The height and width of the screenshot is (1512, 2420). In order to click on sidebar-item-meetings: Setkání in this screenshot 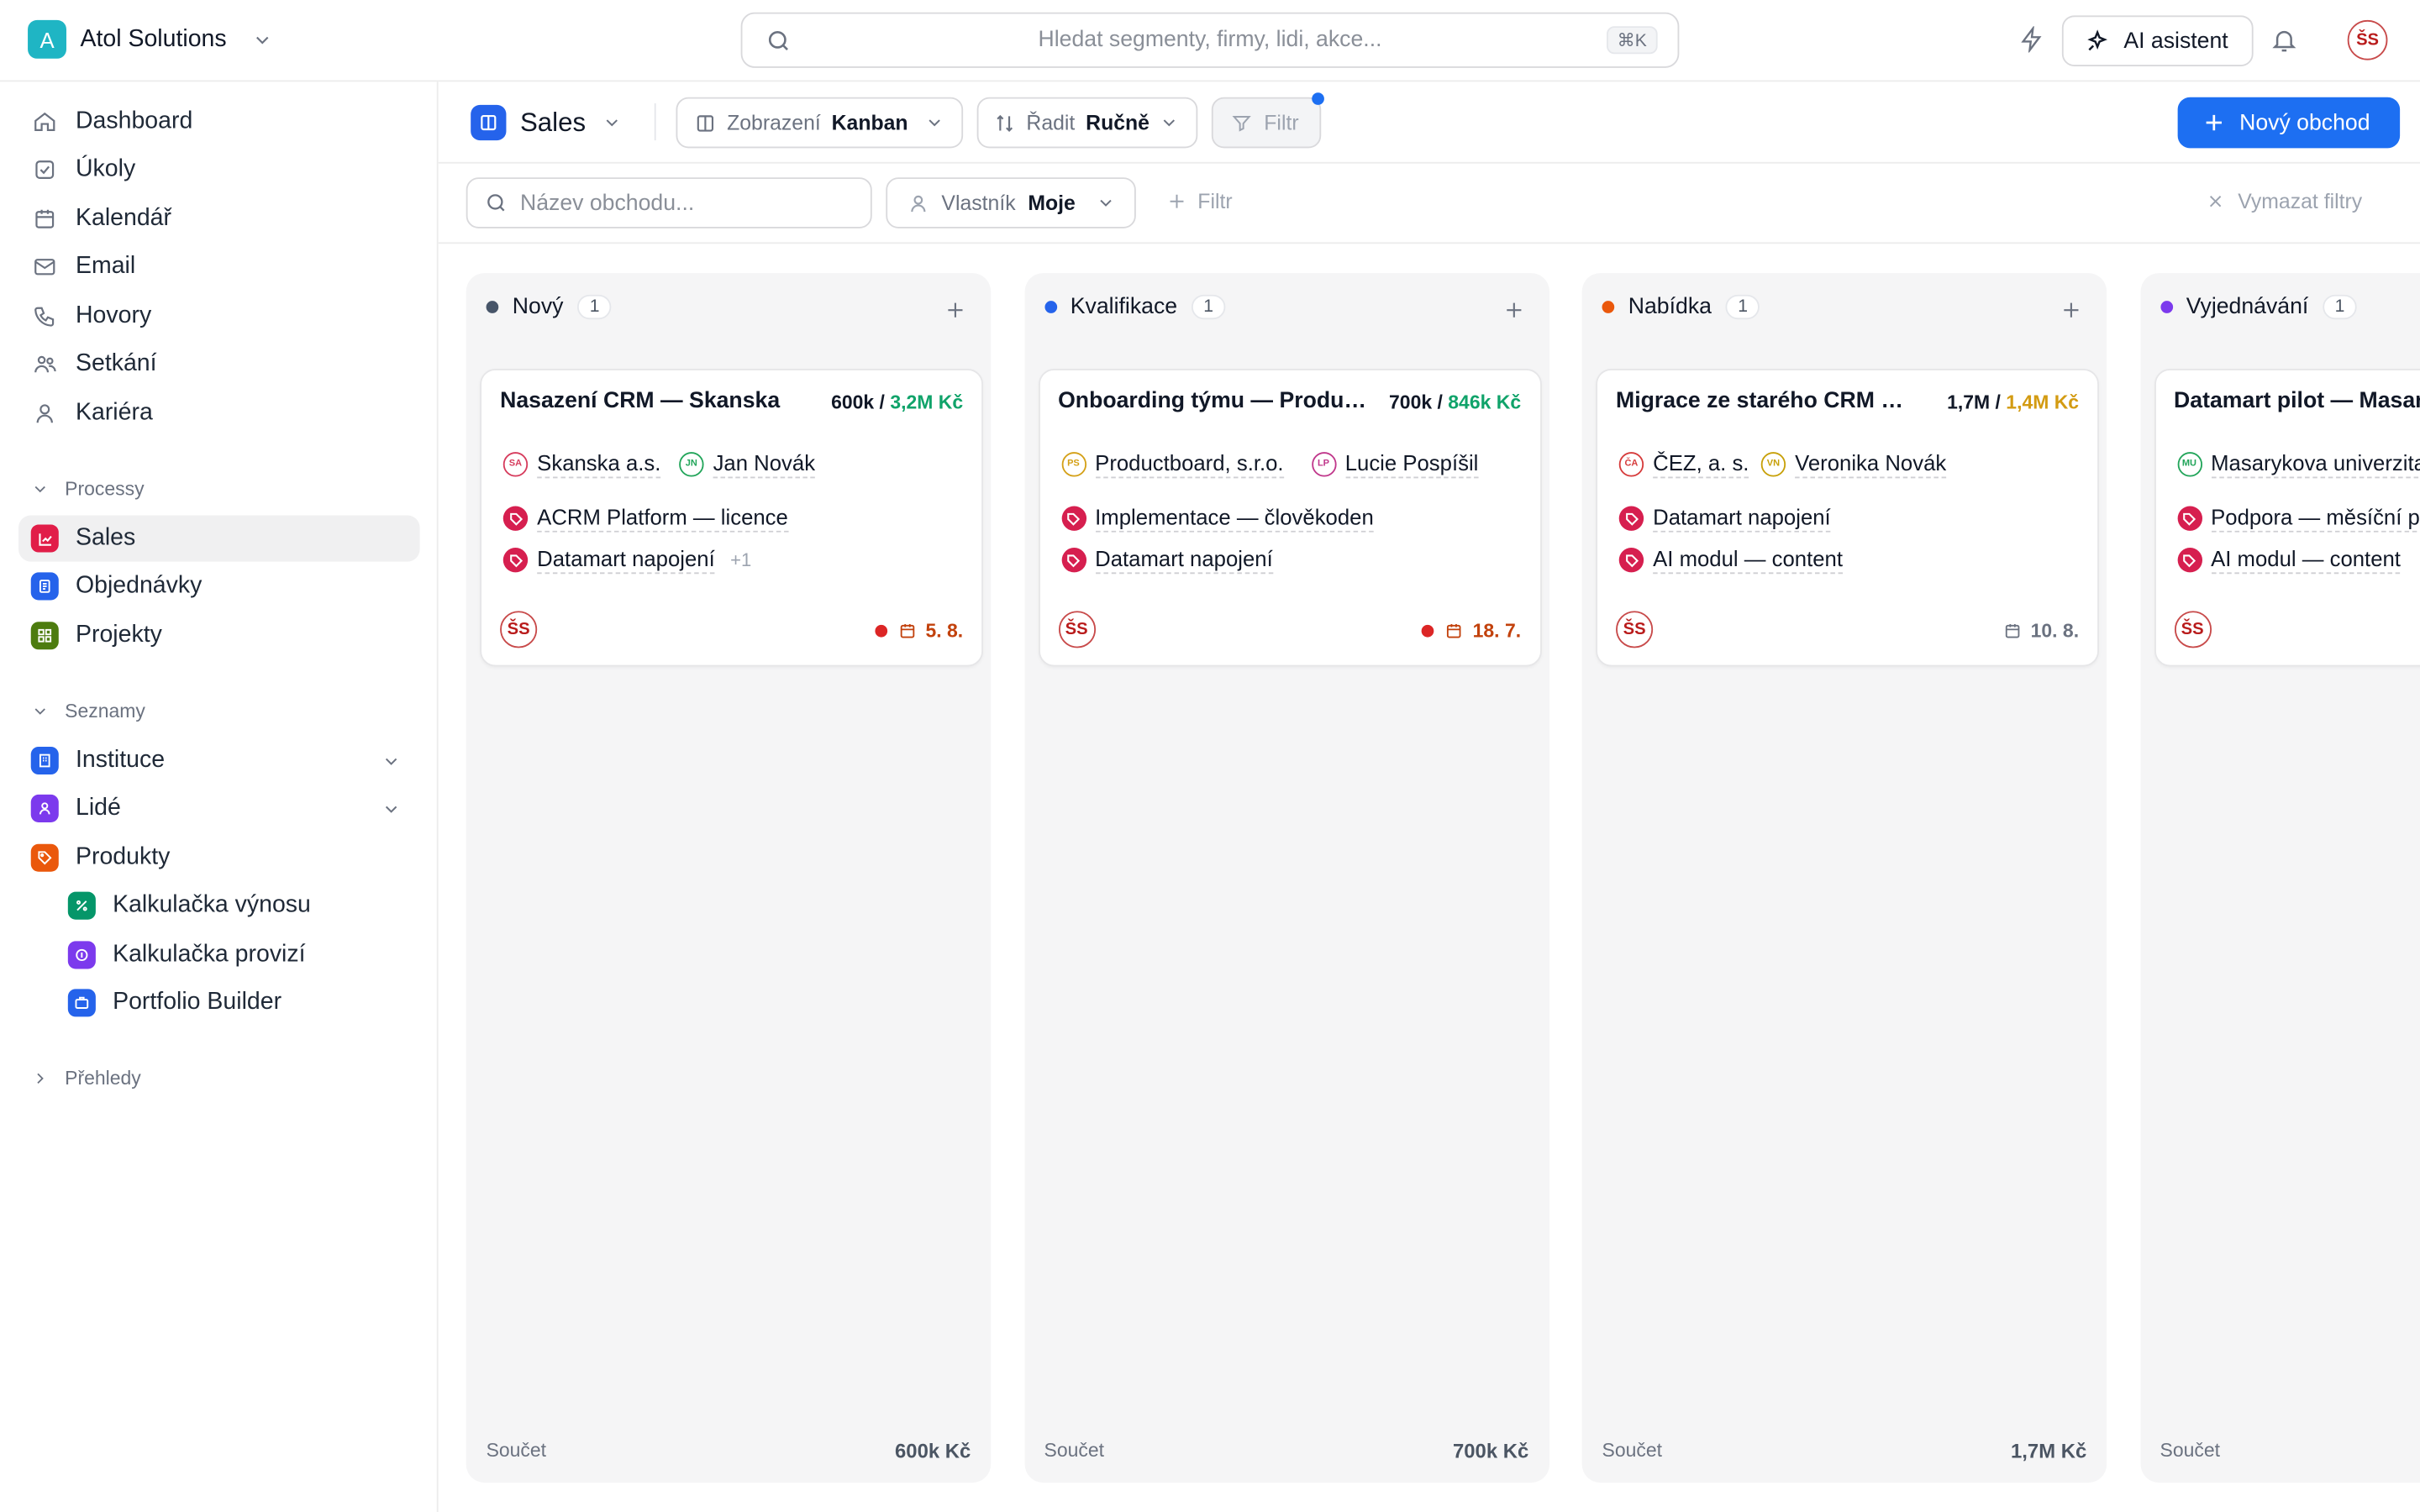, I will do `click(219, 364)`.